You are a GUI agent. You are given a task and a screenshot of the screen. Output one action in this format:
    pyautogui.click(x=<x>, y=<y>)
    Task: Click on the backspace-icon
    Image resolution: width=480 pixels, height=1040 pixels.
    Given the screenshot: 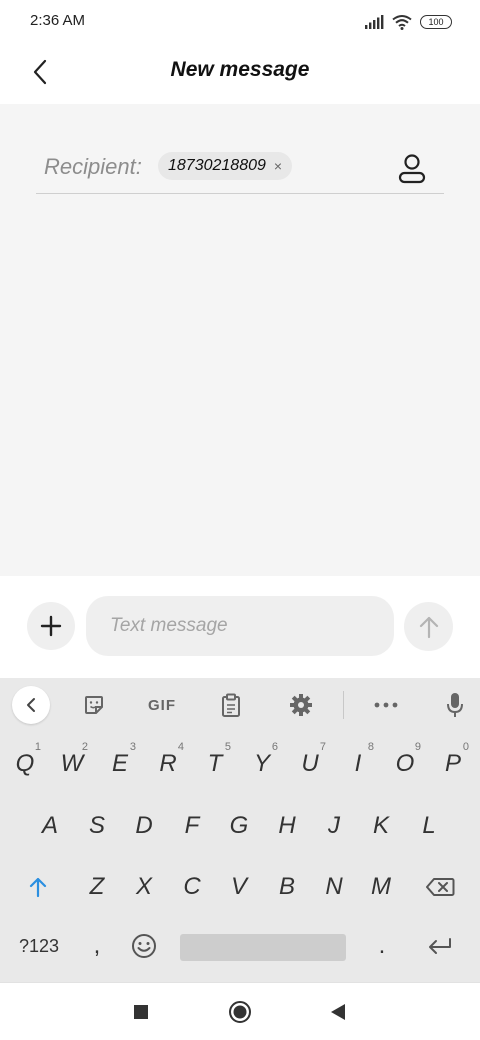 What is the action you would take?
    pyautogui.click(x=440, y=887)
    